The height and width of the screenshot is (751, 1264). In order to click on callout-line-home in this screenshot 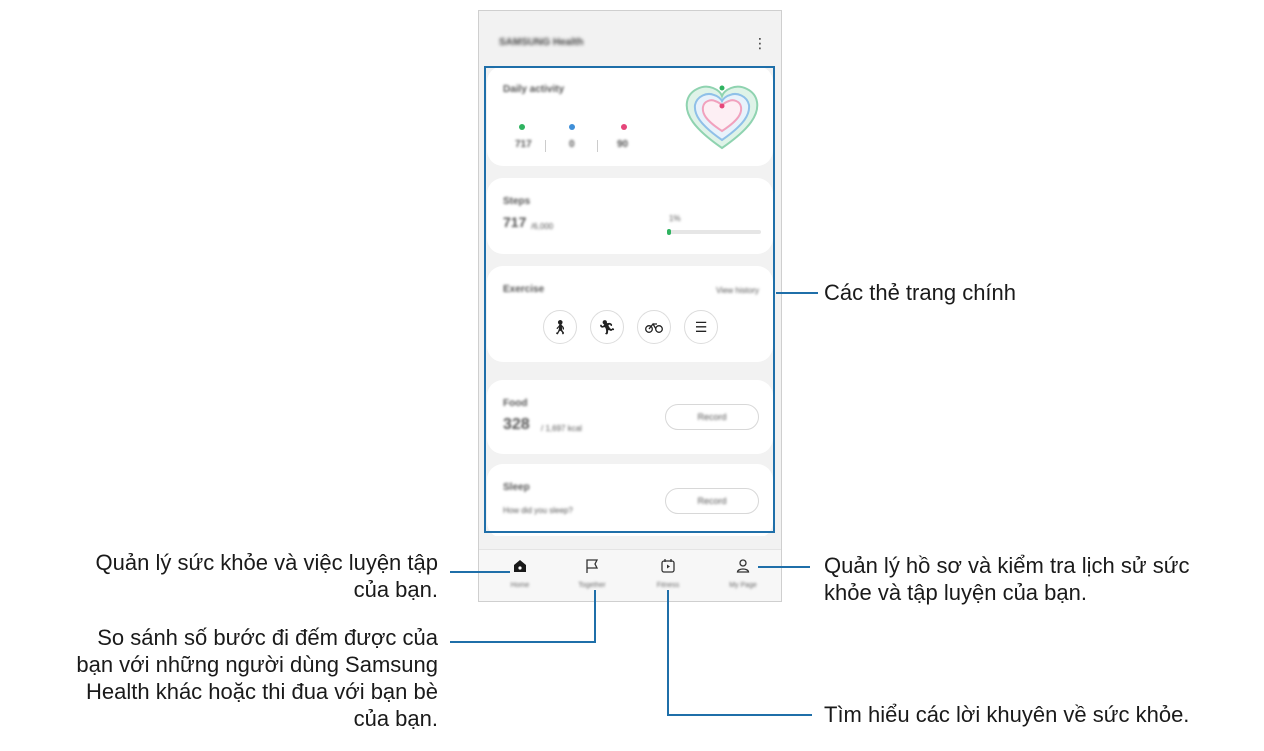, I will do `click(480, 572)`.